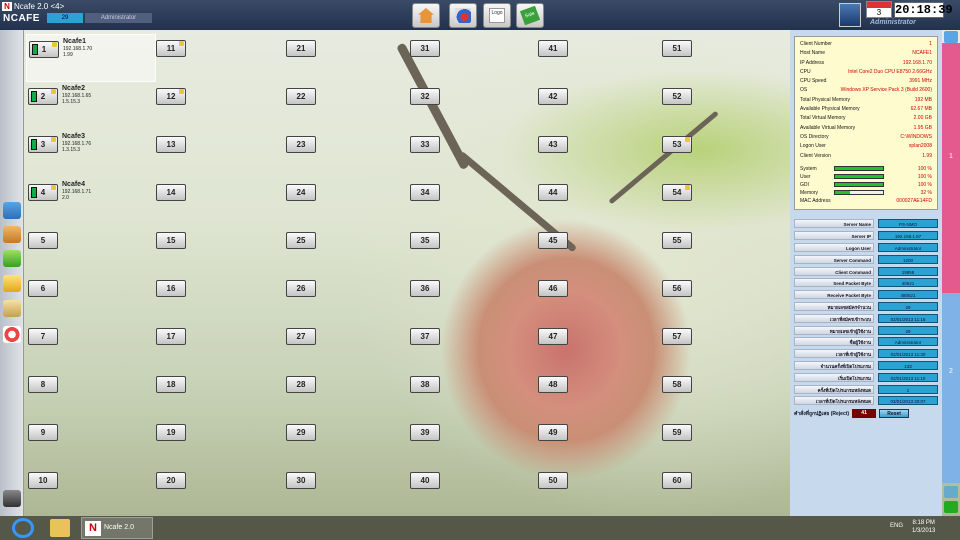 The width and height of the screenshot is (960, 540). I want to click on client-button: 44, so click(553, 192).